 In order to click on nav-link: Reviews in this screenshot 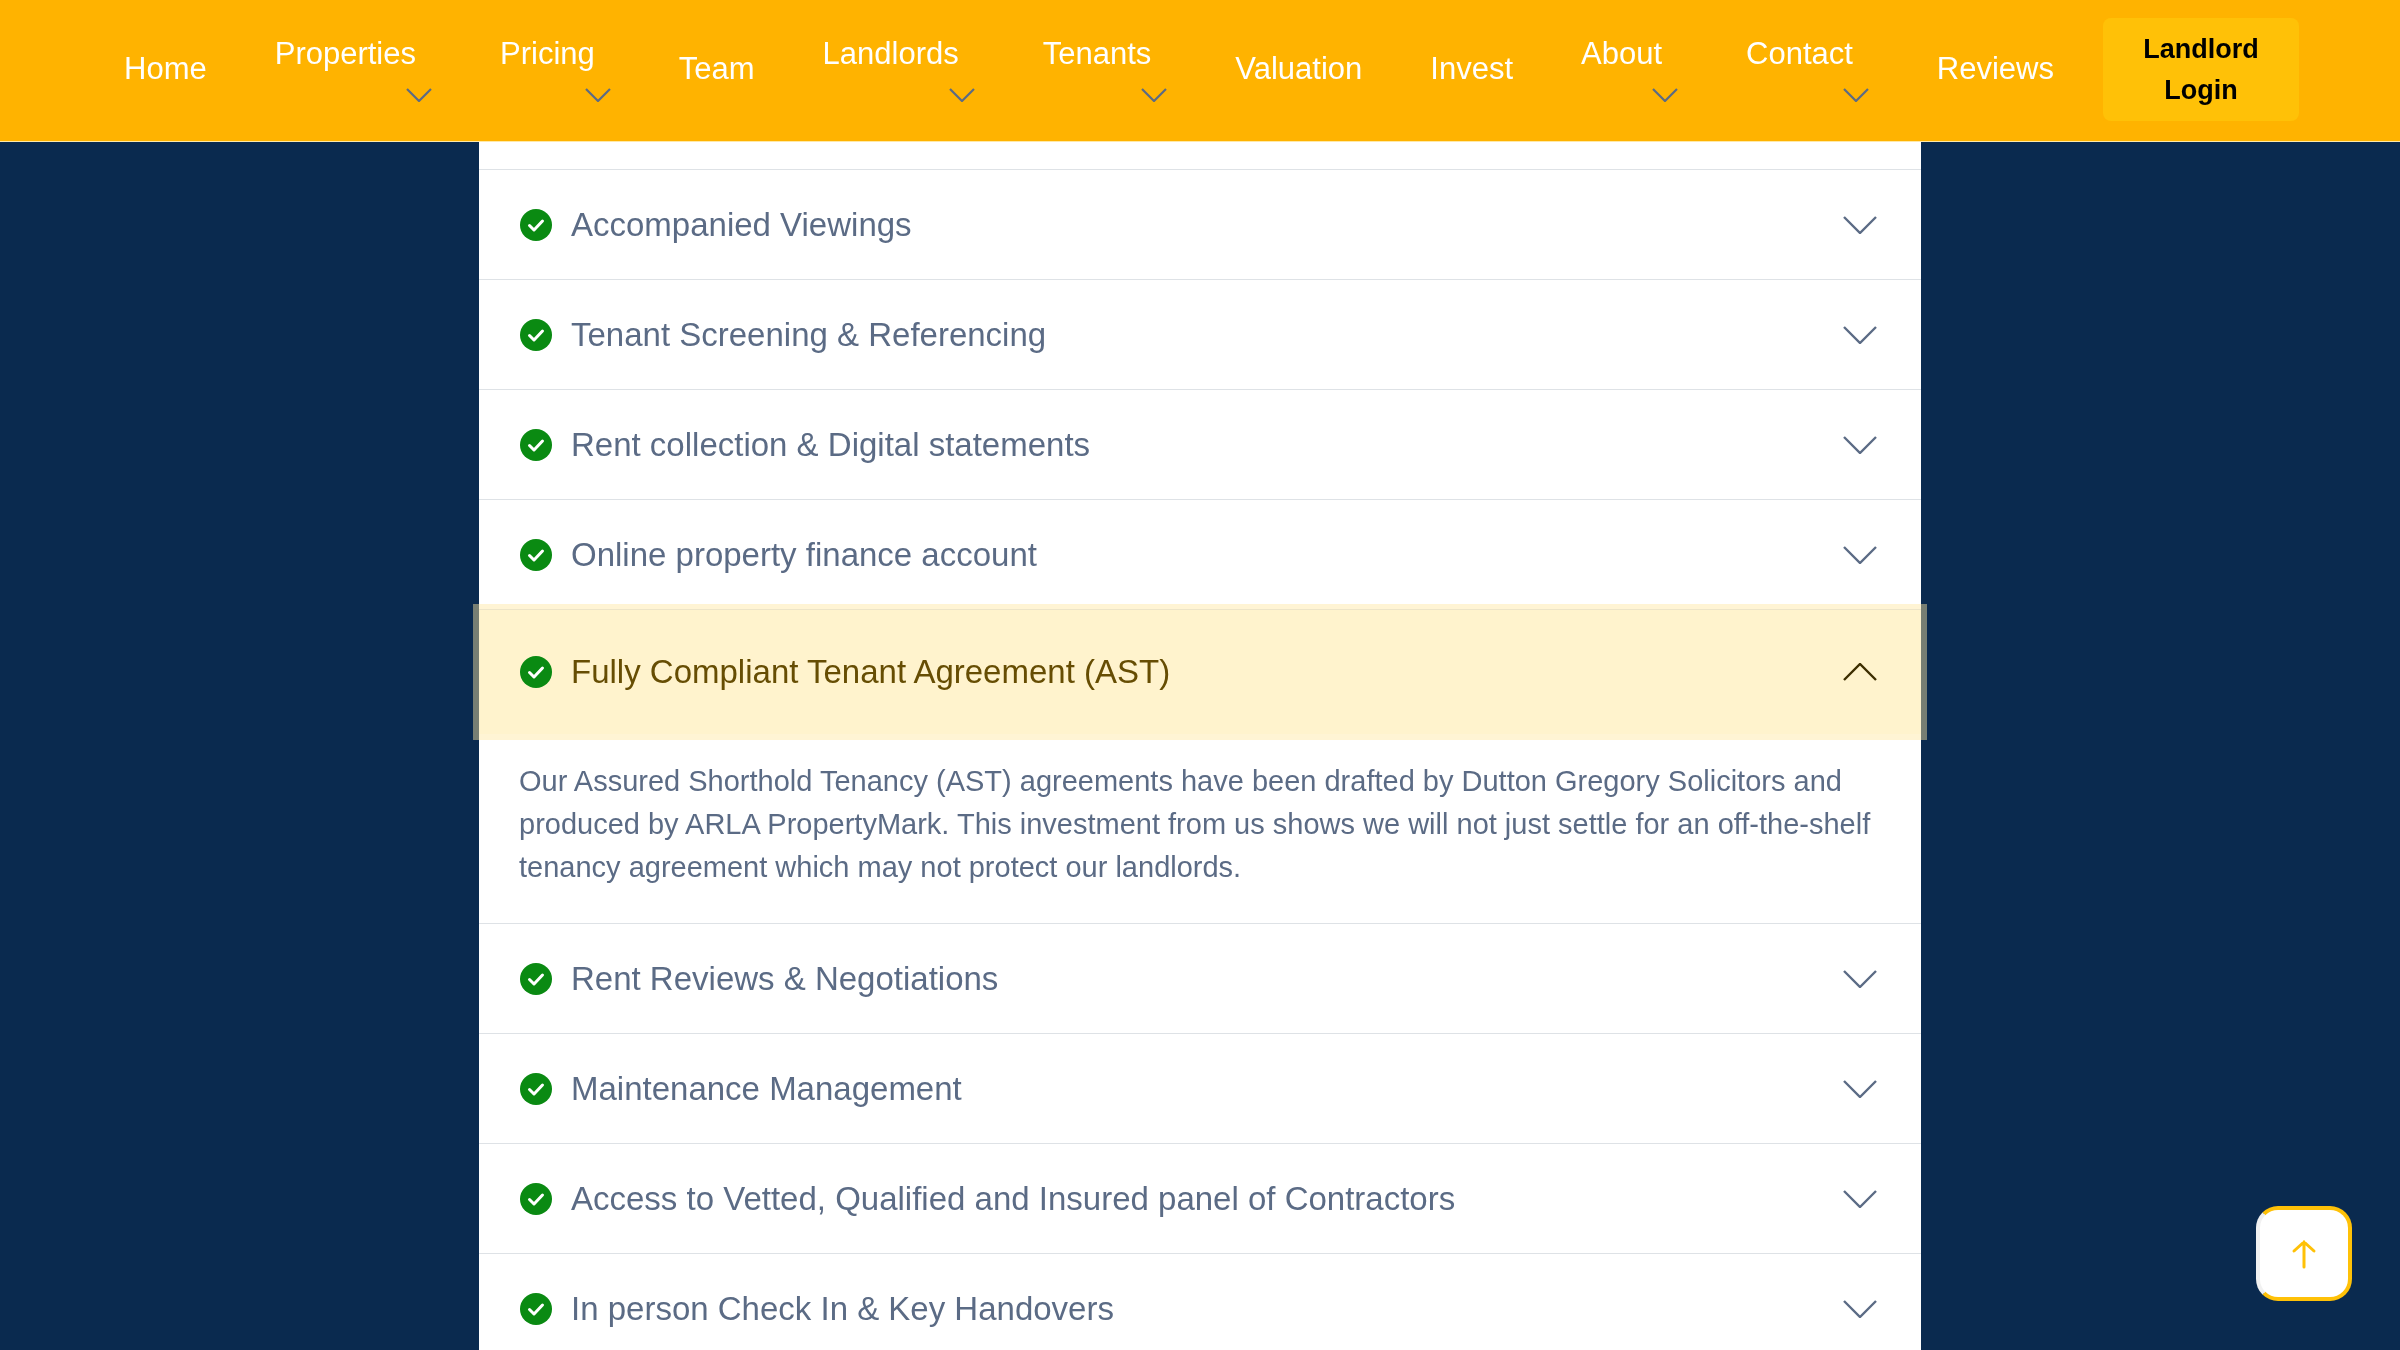, I will do `click(1995, 69)`.